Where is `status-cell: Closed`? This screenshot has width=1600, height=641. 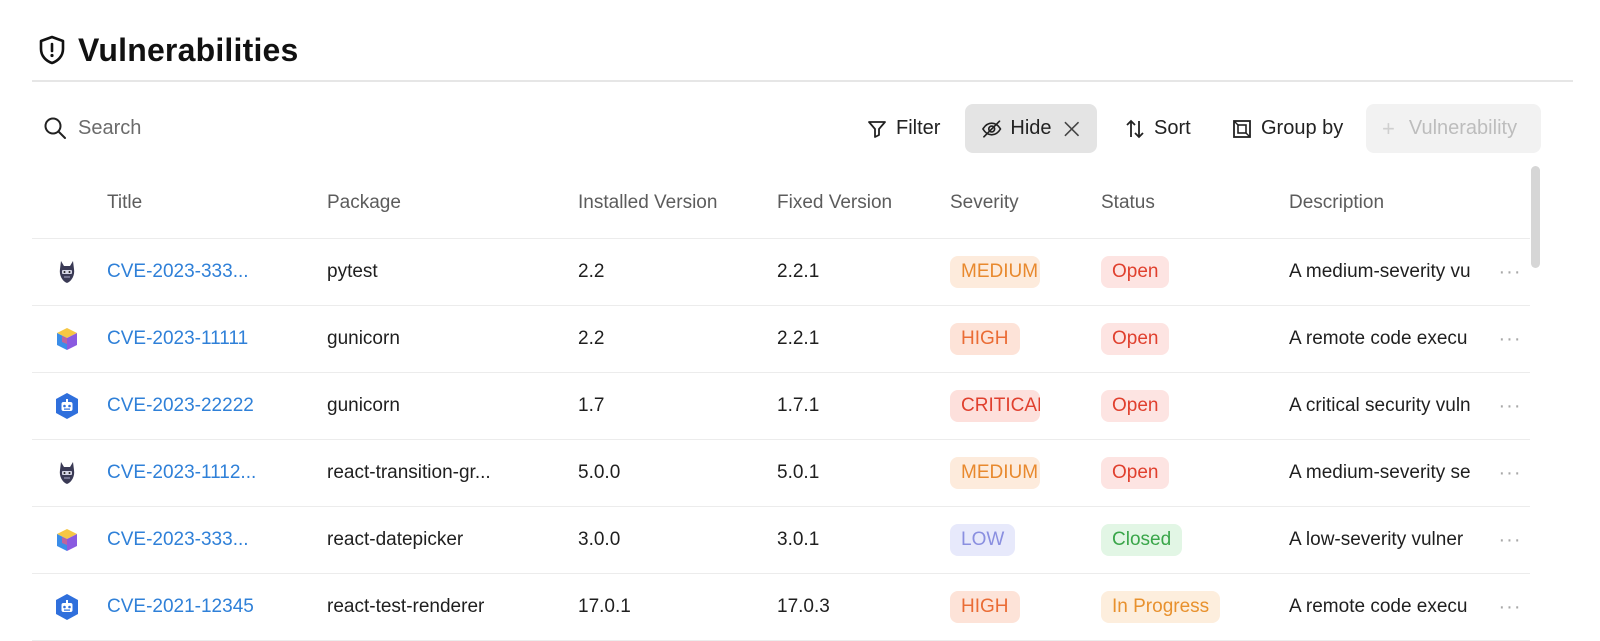 status-cell: Closed is located at coordinates (1186, 540).